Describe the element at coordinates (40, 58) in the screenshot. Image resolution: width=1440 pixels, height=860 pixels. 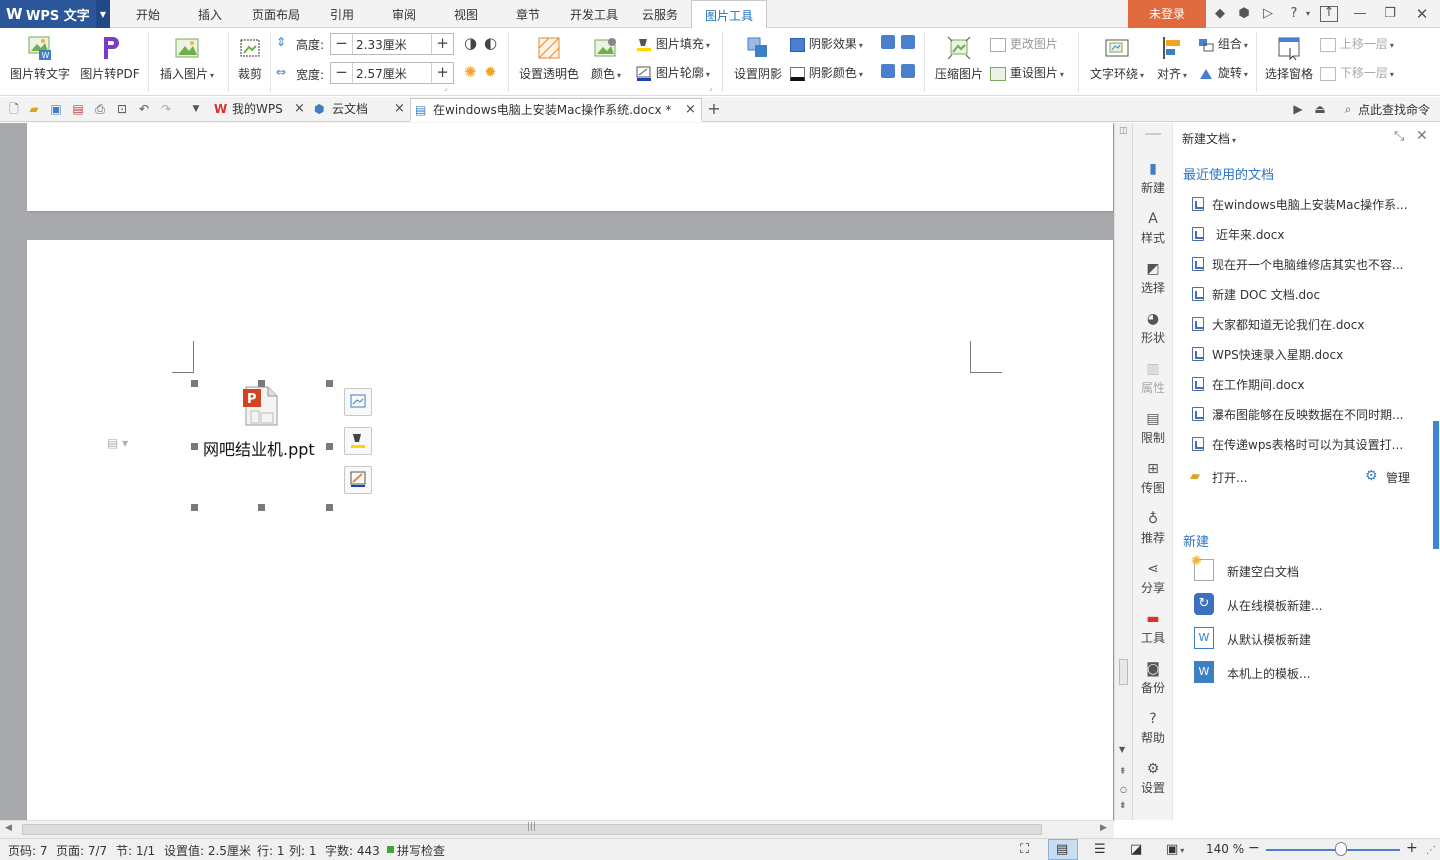
I see `pic-to-text-button: W 图片转文字` at that location.